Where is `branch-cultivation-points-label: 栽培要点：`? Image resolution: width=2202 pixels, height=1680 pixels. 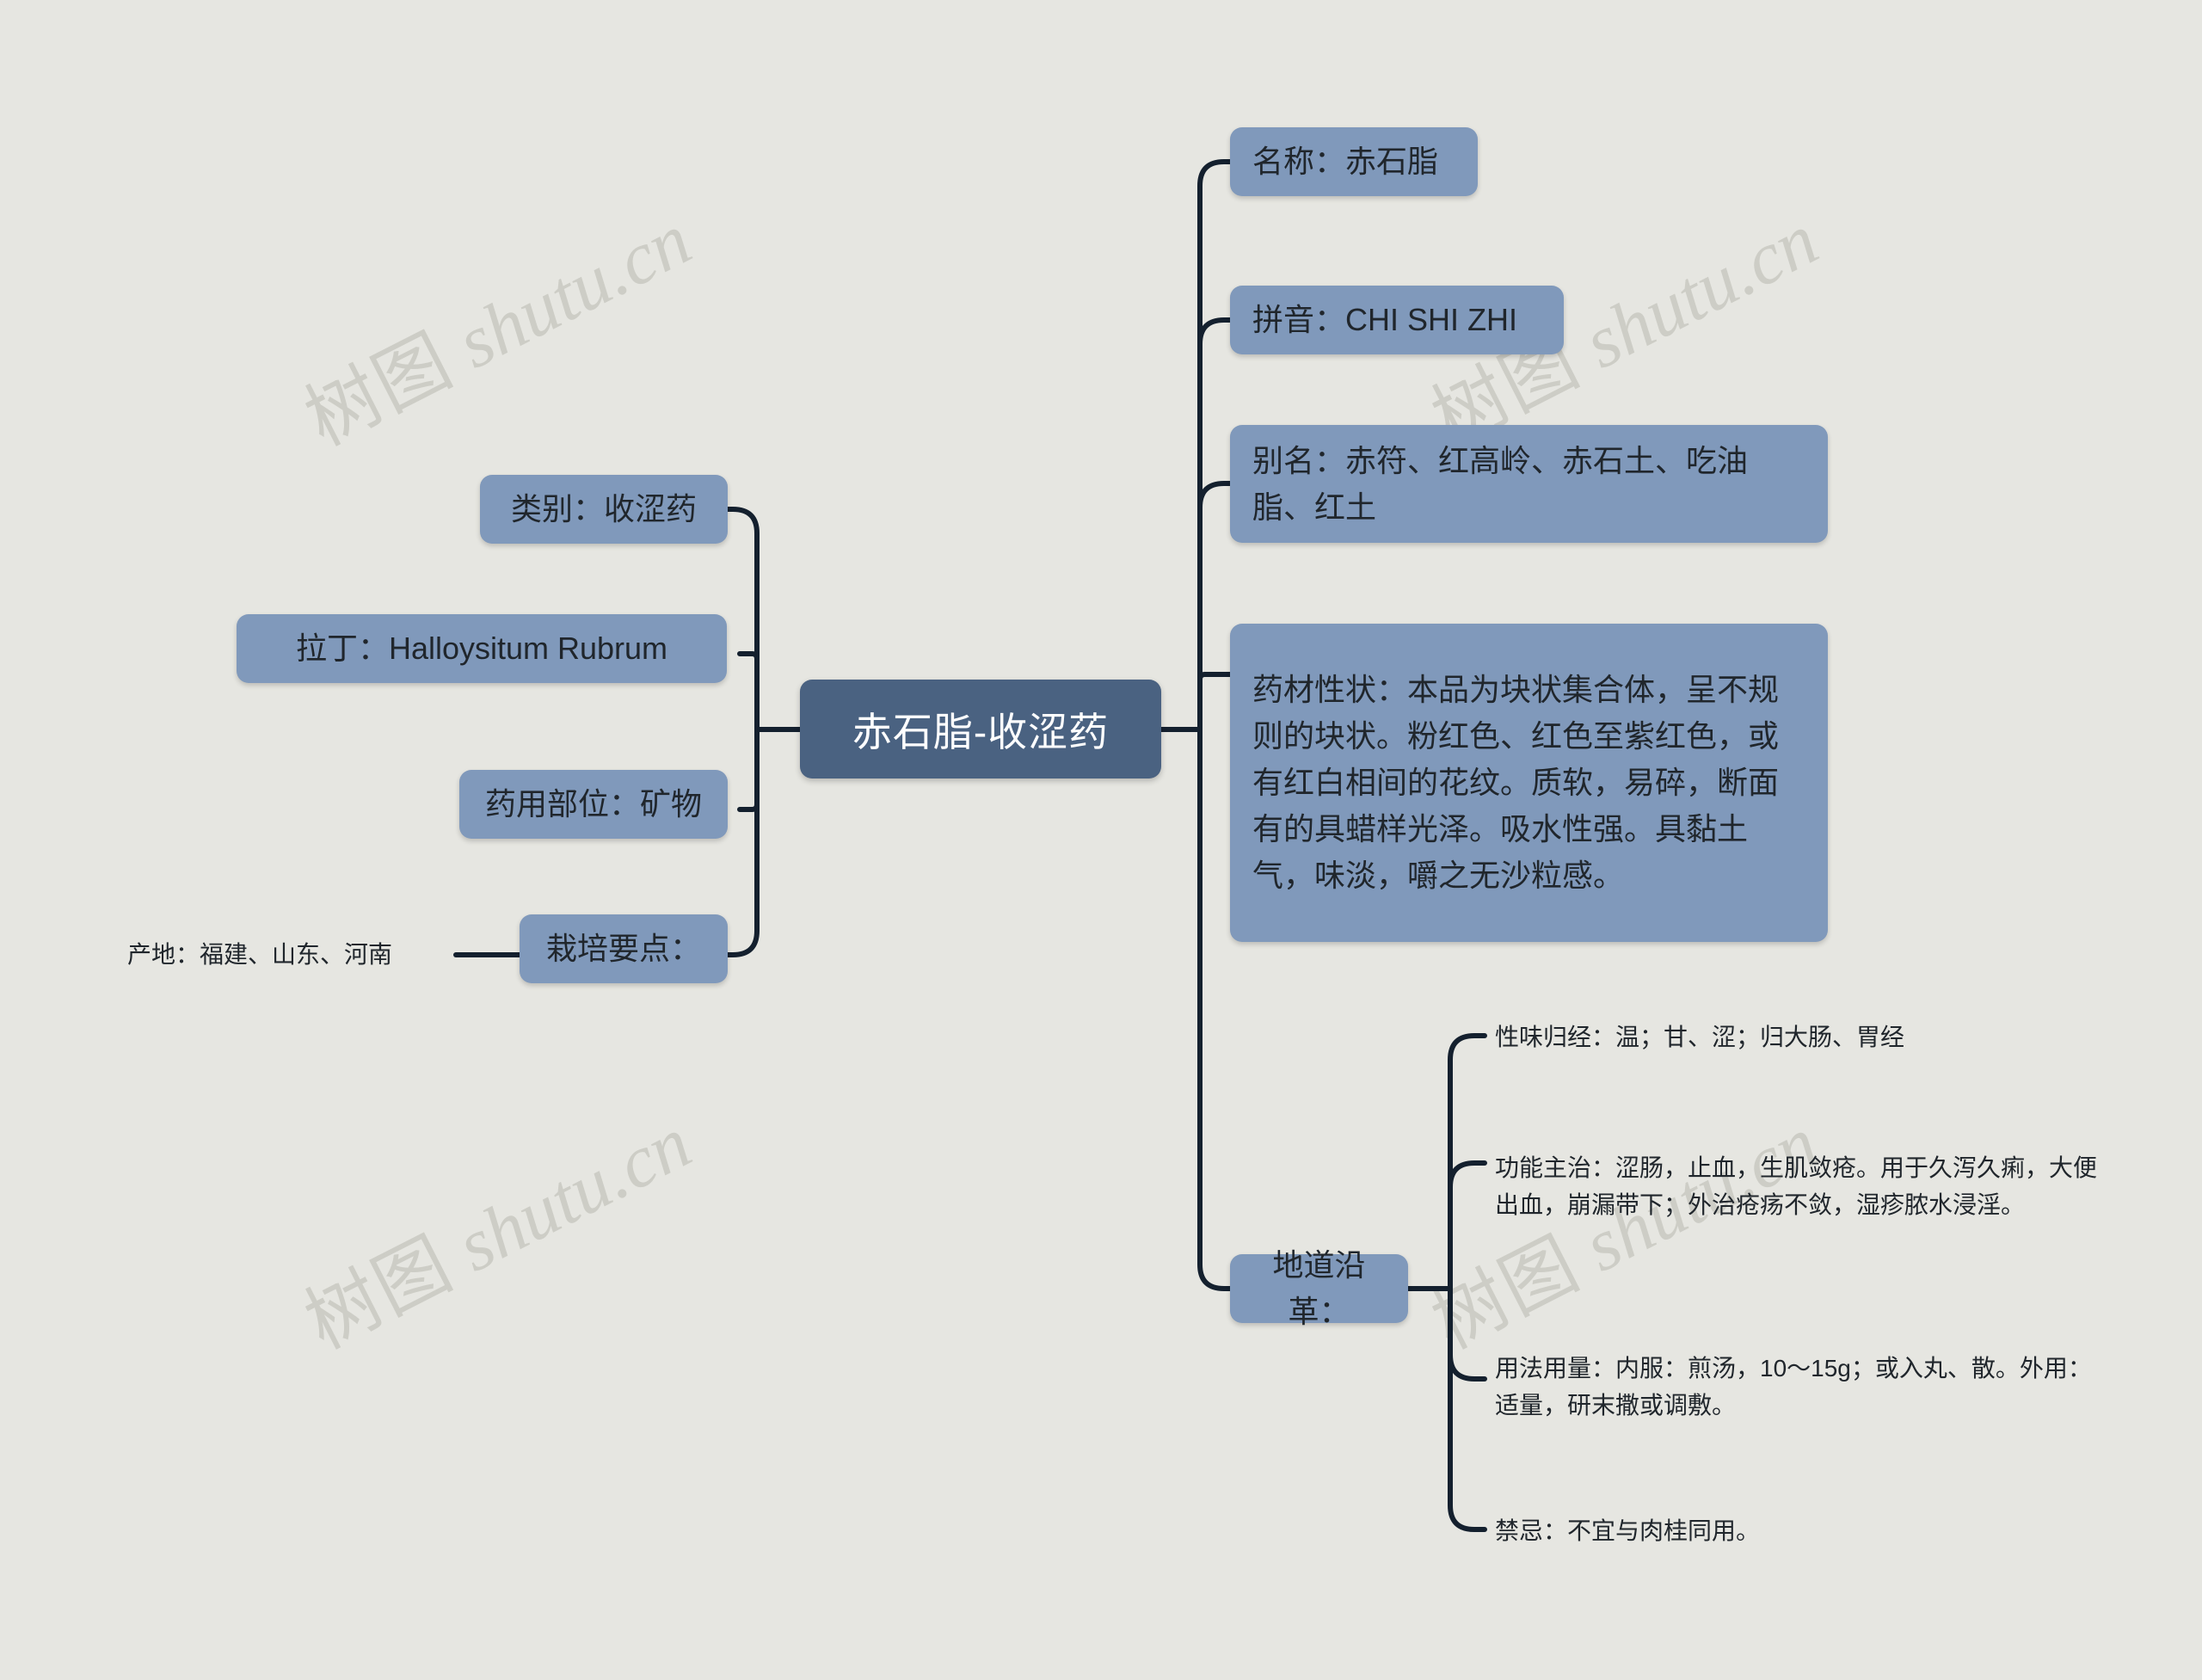
branch-cultivation-points-label: 栽培要点： is located at coordinates (623, 949).